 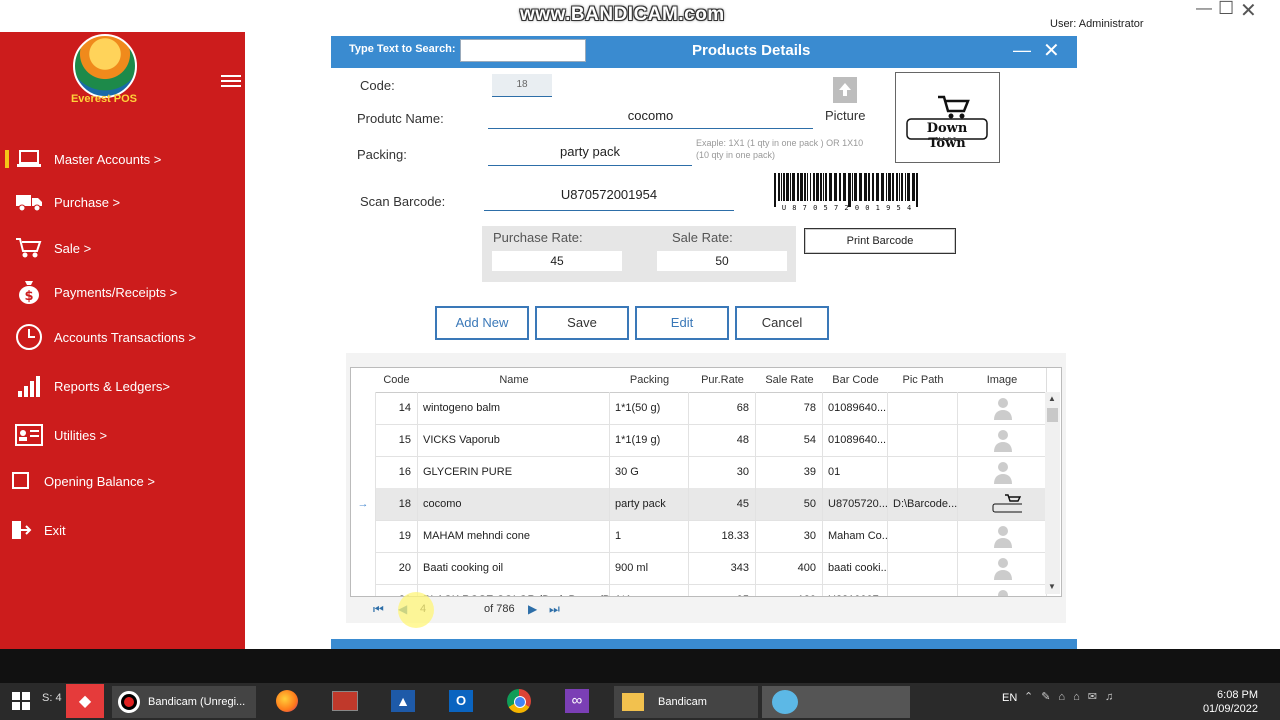 I want to click on person-placeholder-icon, so click(x=1003, y=409).